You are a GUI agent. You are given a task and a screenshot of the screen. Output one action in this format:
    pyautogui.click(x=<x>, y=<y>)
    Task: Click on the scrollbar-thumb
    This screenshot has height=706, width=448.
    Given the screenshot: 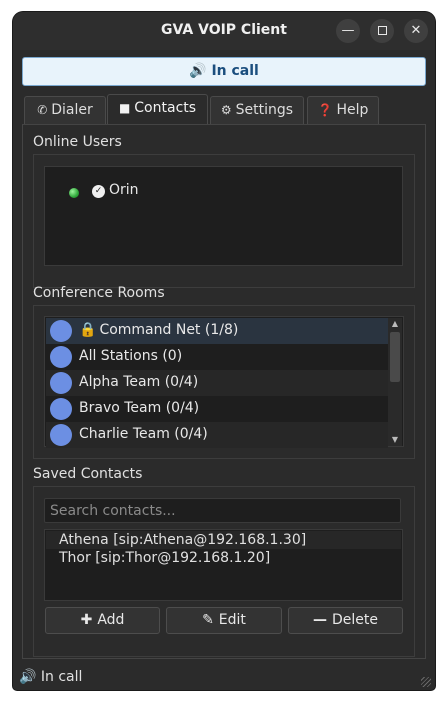 What is the action you would take?
    pyautogui.click(x=395, y=357)
    